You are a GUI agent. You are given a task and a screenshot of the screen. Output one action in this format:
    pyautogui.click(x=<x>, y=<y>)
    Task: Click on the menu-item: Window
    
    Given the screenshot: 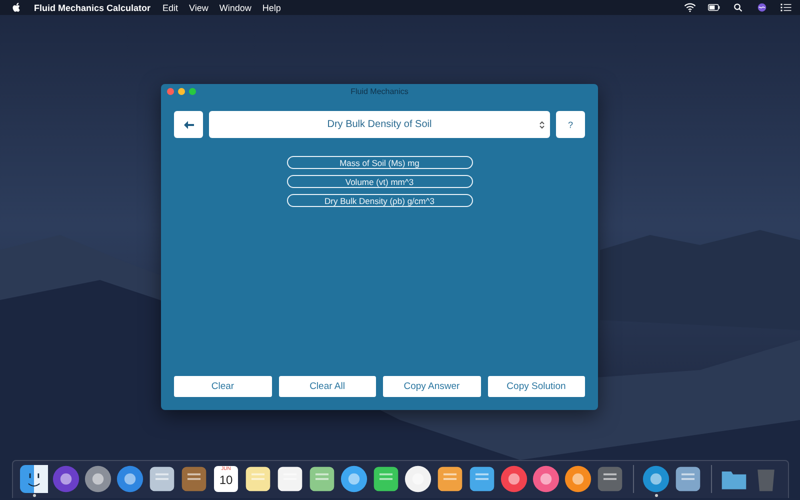 What is the action you would take?
    pyautogui.click(x=235, y=7)
    